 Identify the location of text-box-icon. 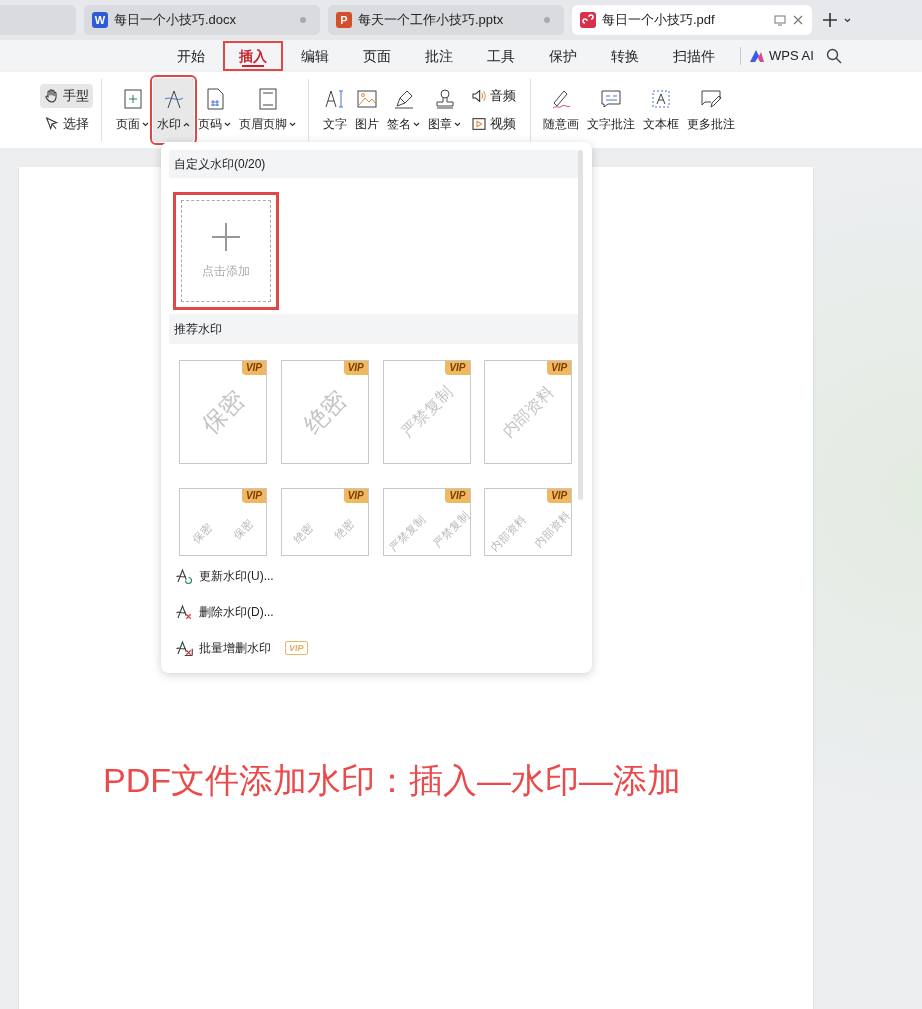
(661, 99).